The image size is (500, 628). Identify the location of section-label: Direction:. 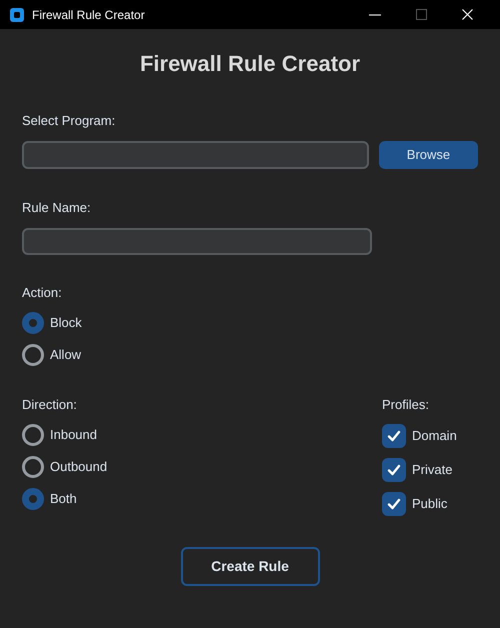
(49, 405).